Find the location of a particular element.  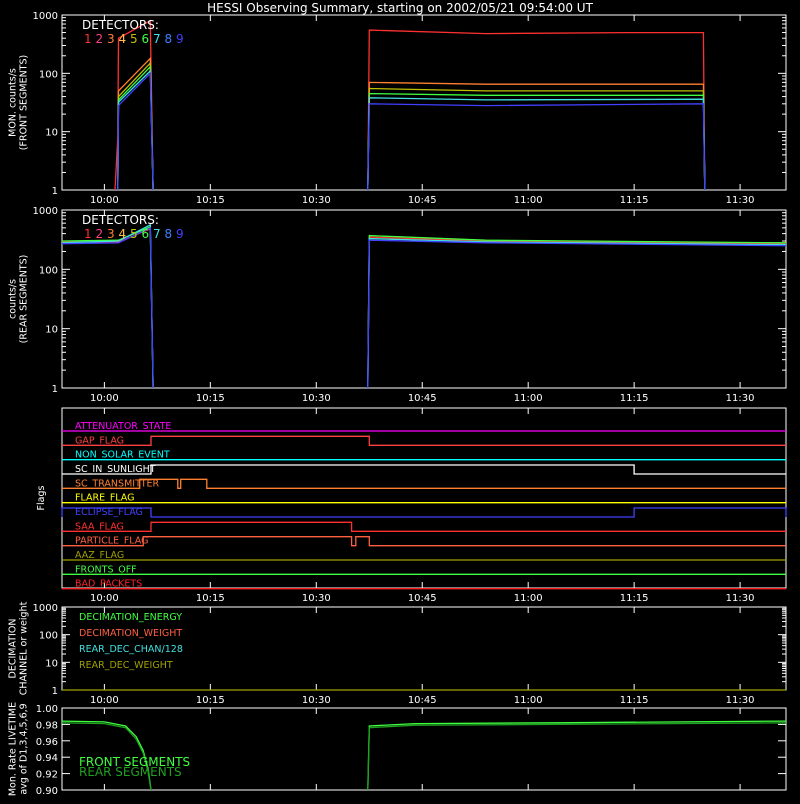

front-y-axis-label-line: (FRONT SEGMENTS) is located at coordinates (24, 102).